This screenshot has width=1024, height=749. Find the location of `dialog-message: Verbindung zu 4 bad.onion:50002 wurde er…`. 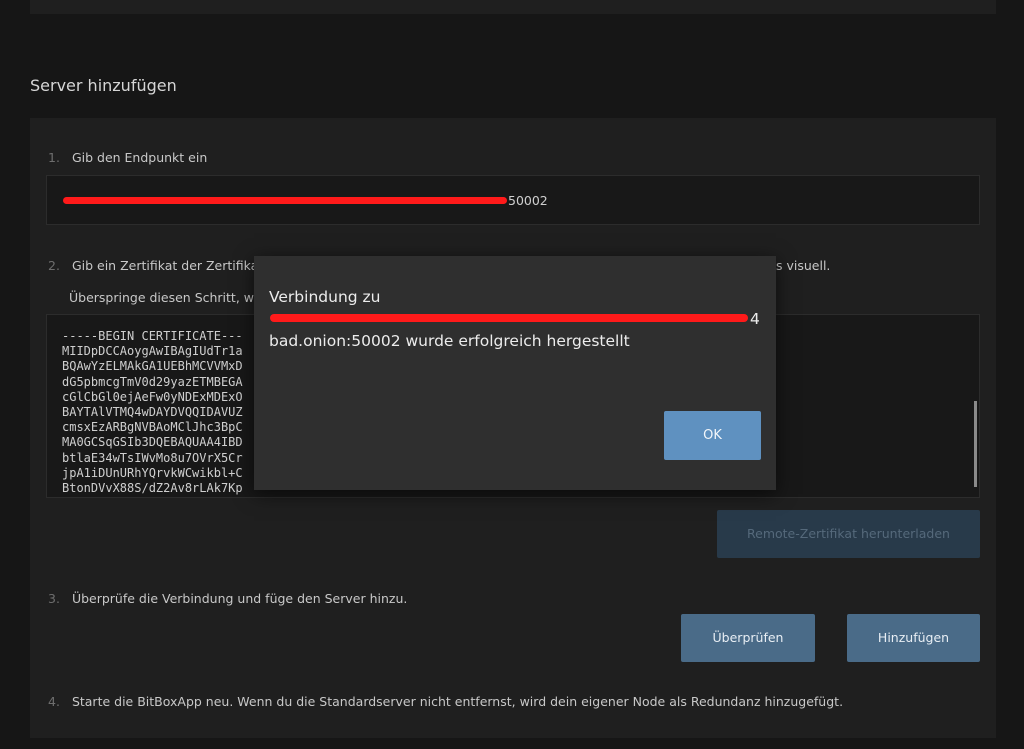

dialog-message: Verbindung zu 4 bad.onion:50002 wurde er… is located at coordinates (516, 319).